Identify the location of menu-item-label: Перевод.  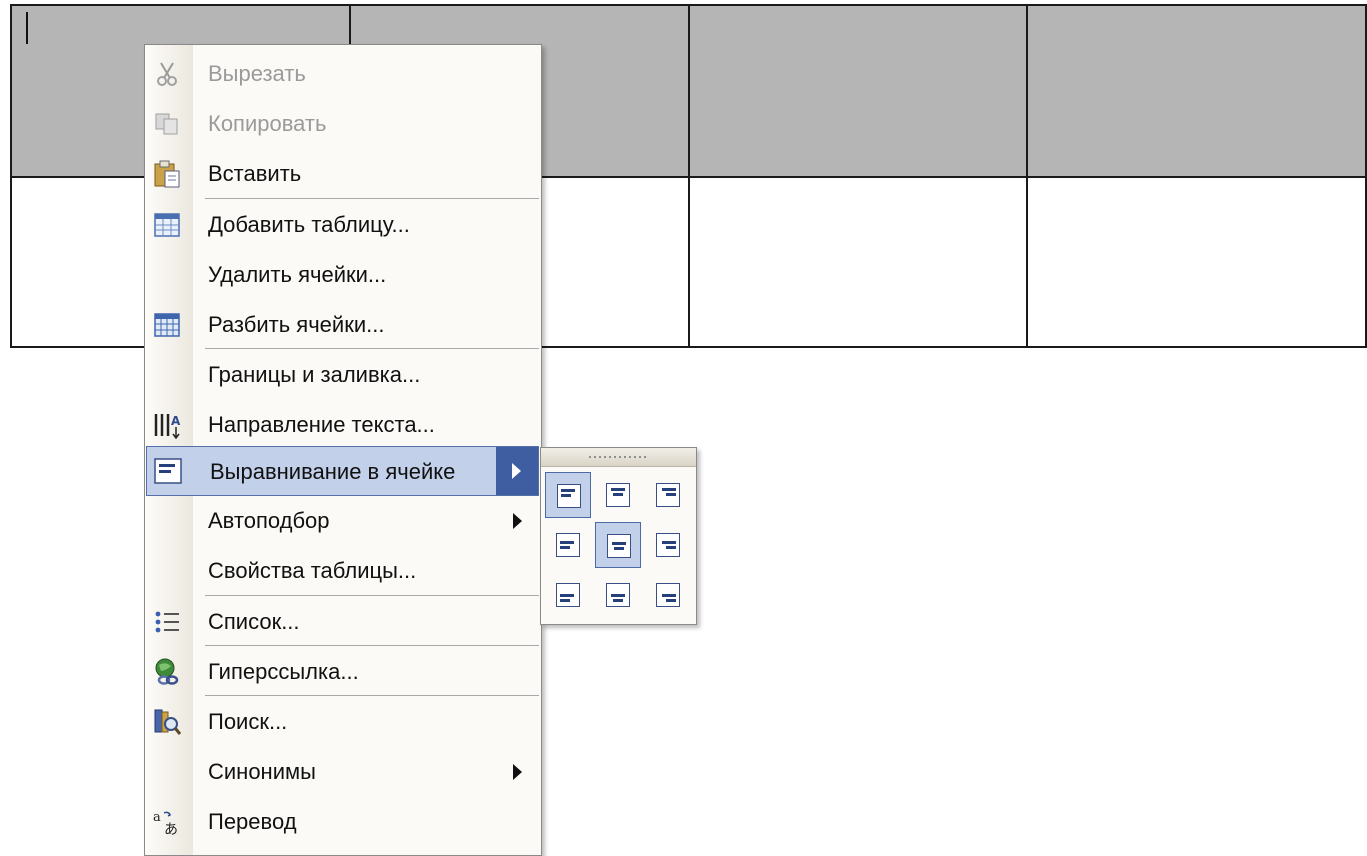
(252, 821).